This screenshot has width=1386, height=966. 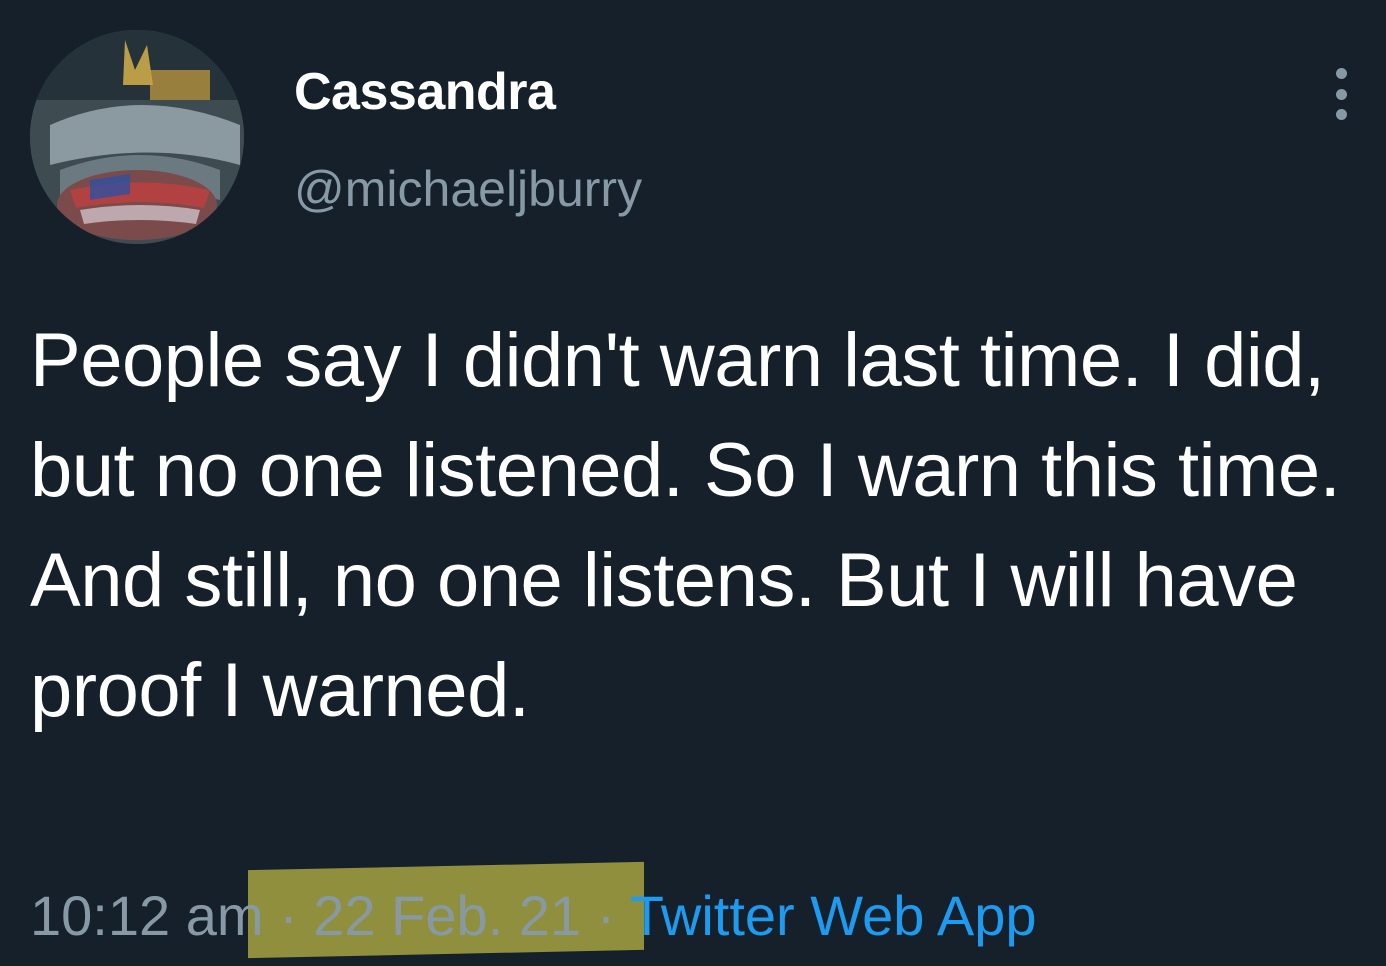 What do you see at coordinates (833, 915) in the screenshot?
I see `tweet-source-link: Twitter Web App` at bounding box center [833, 915].